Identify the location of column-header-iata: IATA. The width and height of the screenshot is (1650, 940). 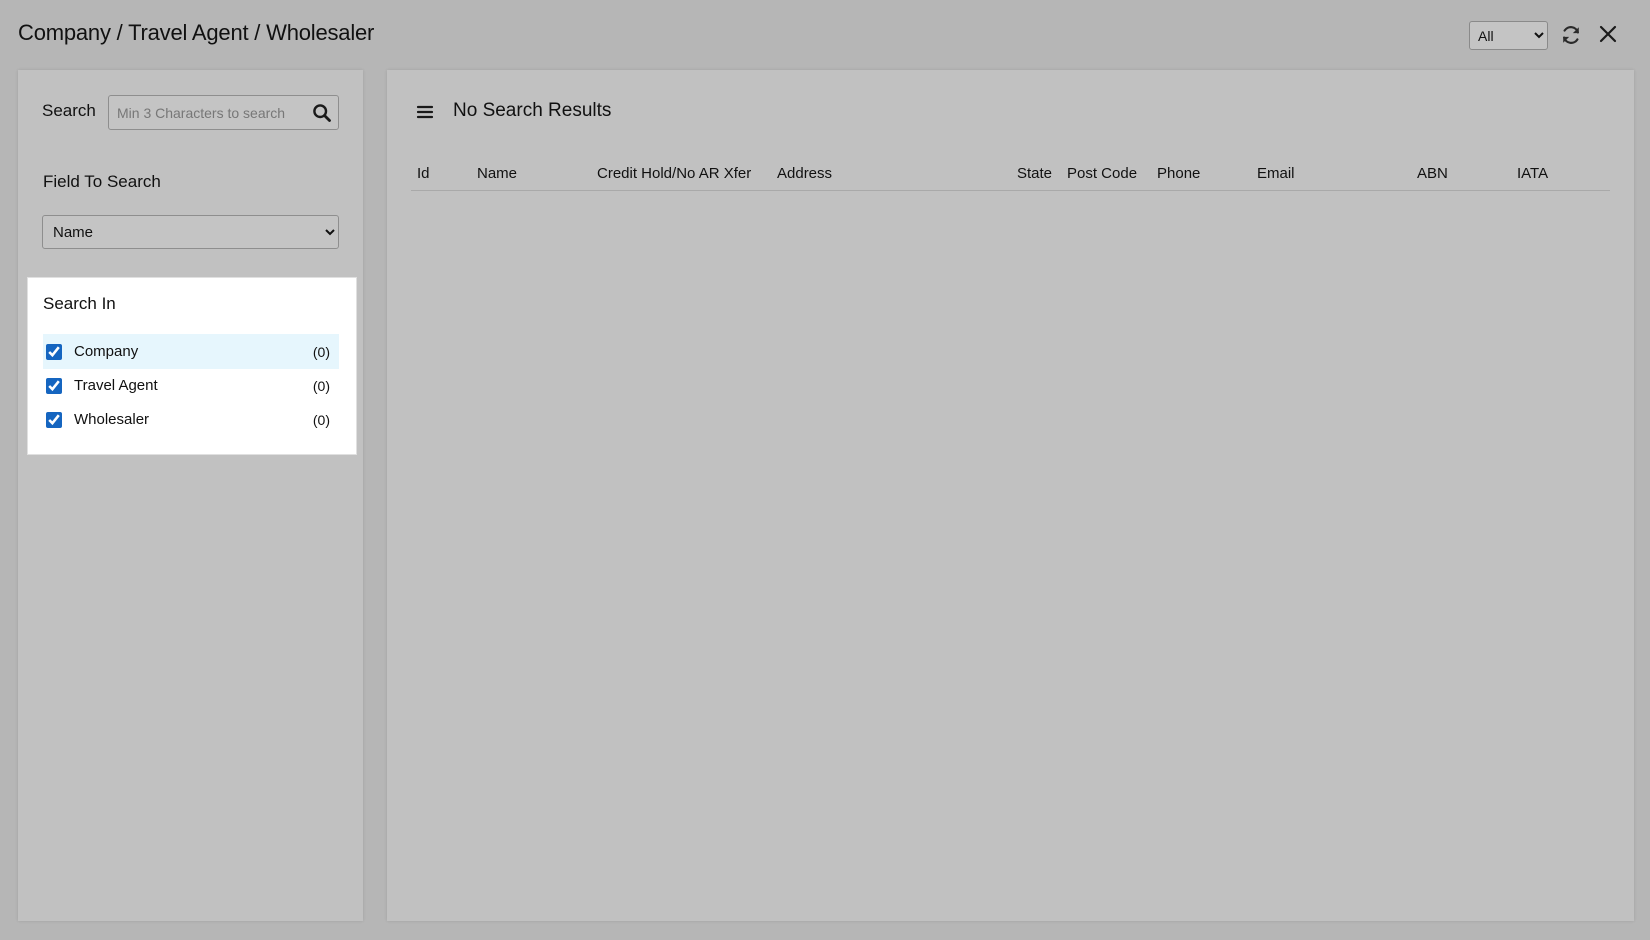
(1532, 173).